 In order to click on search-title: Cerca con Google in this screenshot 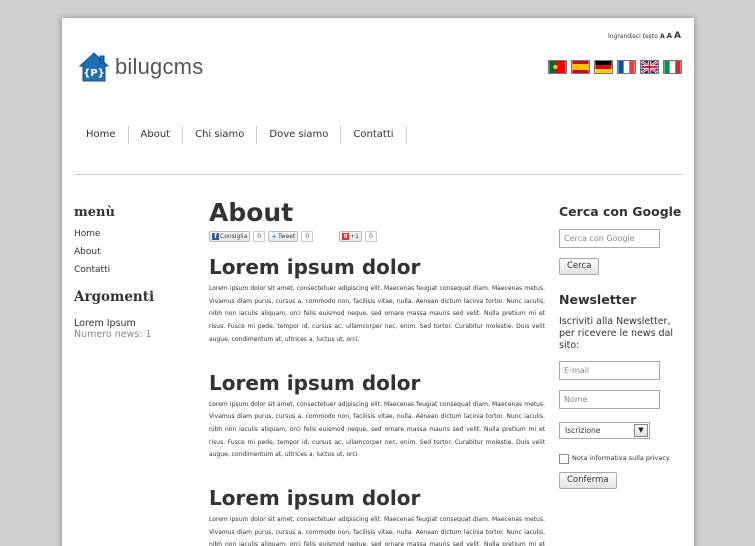, I will do `click(620, 211)`.